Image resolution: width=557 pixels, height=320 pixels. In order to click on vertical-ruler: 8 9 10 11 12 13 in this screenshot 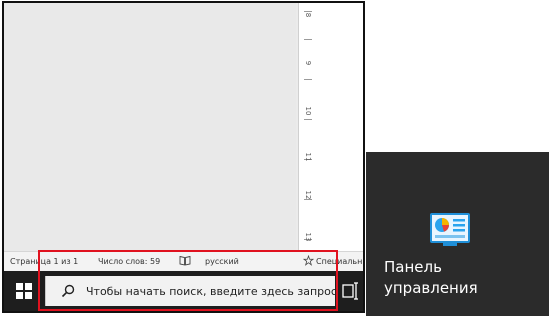, I will do `click(307, 127)`.